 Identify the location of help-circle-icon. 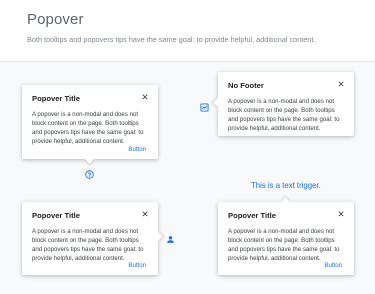
(89, 175).